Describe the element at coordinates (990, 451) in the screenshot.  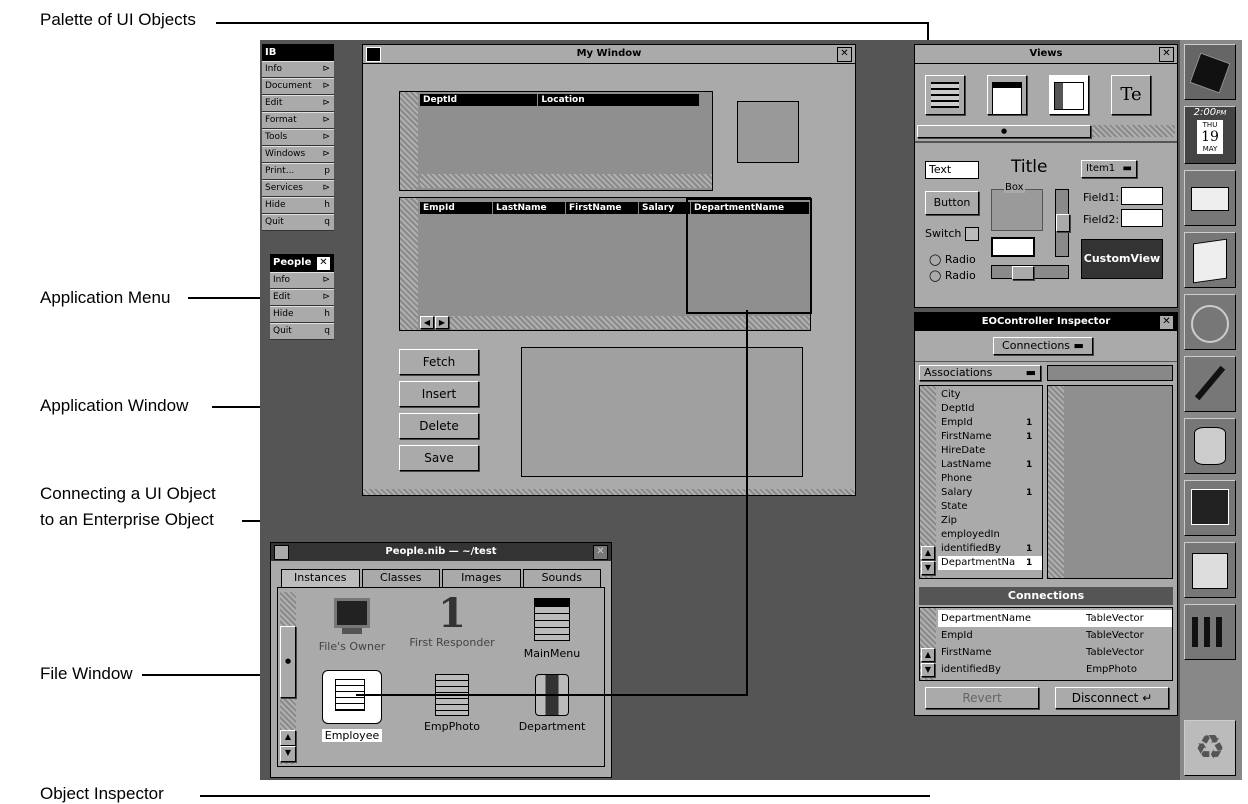
I see `list-item: HireDate` at that location.